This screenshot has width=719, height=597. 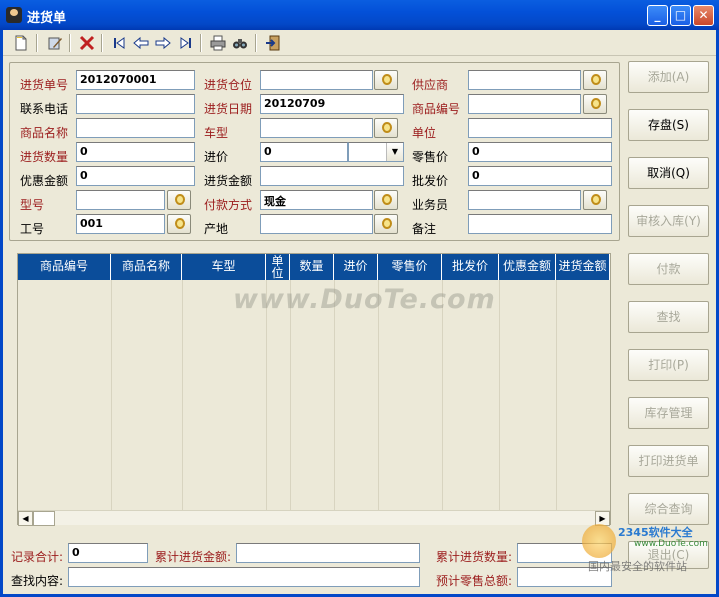 I want to click on origin-field, so click(x=316, y=224).